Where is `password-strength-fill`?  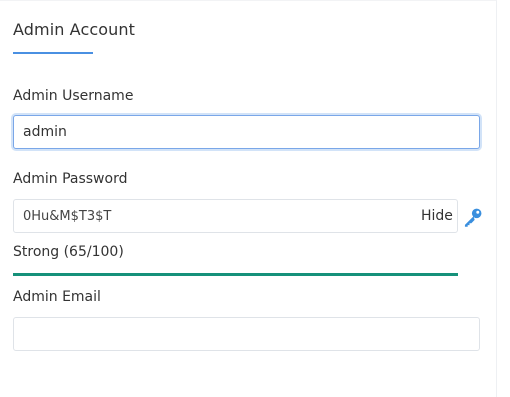
password-strength-fill is located at coordinates (235, 274).